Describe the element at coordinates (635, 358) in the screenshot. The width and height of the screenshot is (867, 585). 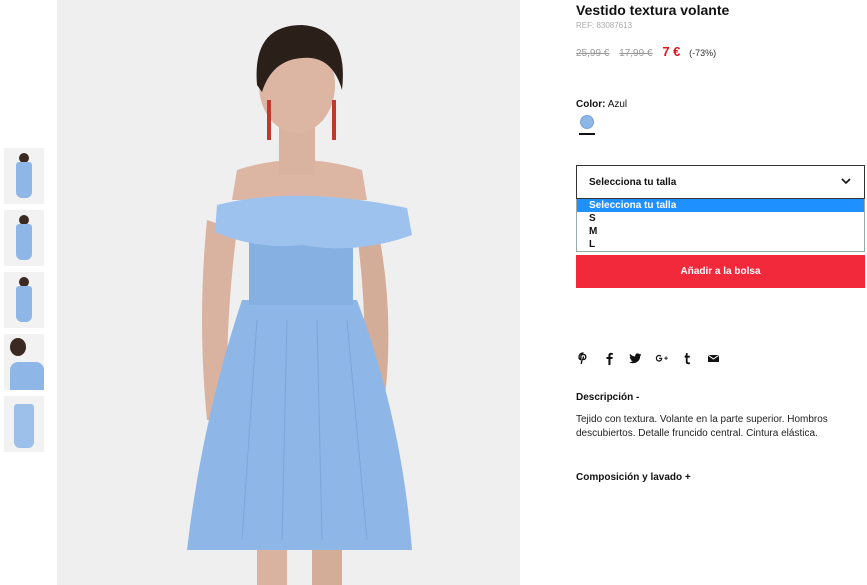
I see `twitter-icon` at that location.